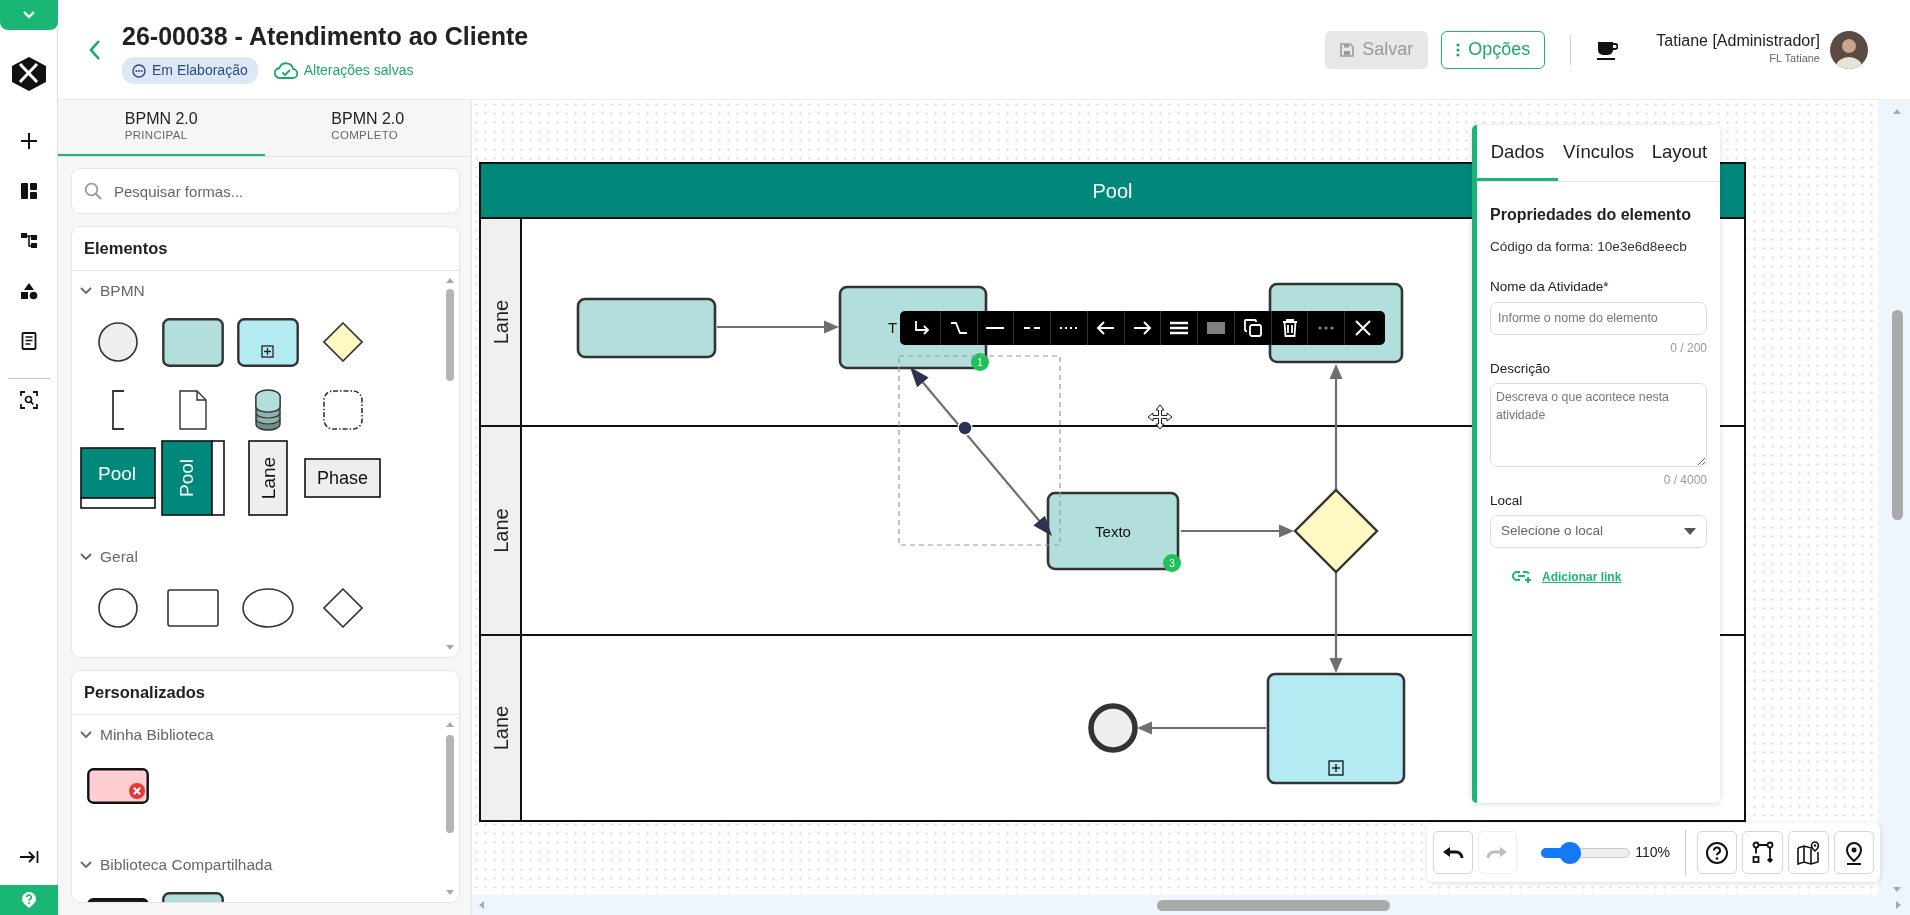 The height and width of the screenshot is (915, 1910). I want to click on user-name: Tatiane [Administrador], so click(1738, 41).